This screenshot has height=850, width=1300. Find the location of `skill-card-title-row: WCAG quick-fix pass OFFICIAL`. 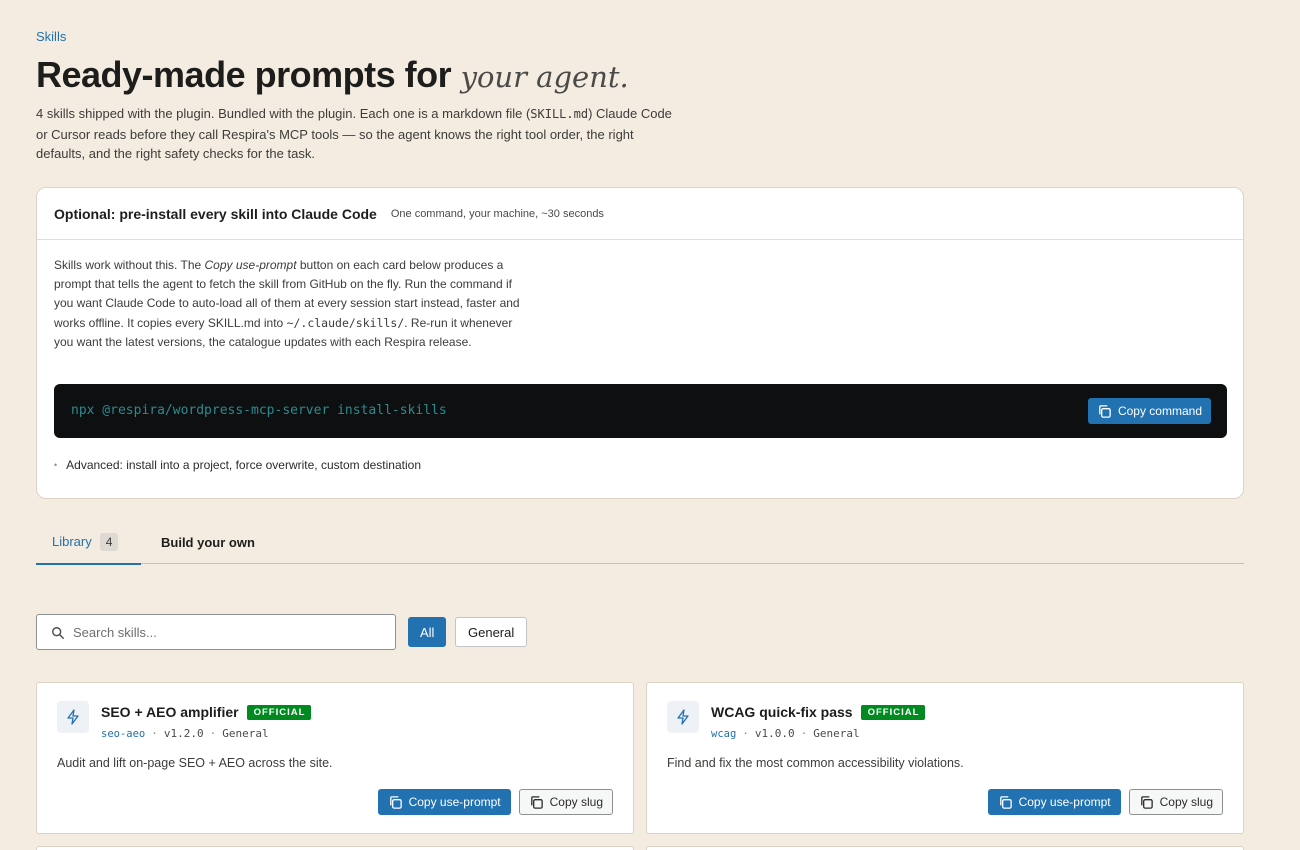

skill-card-title-row: WCAG quick-fix pass OFFICIAL is located at coordinates (818, 712).